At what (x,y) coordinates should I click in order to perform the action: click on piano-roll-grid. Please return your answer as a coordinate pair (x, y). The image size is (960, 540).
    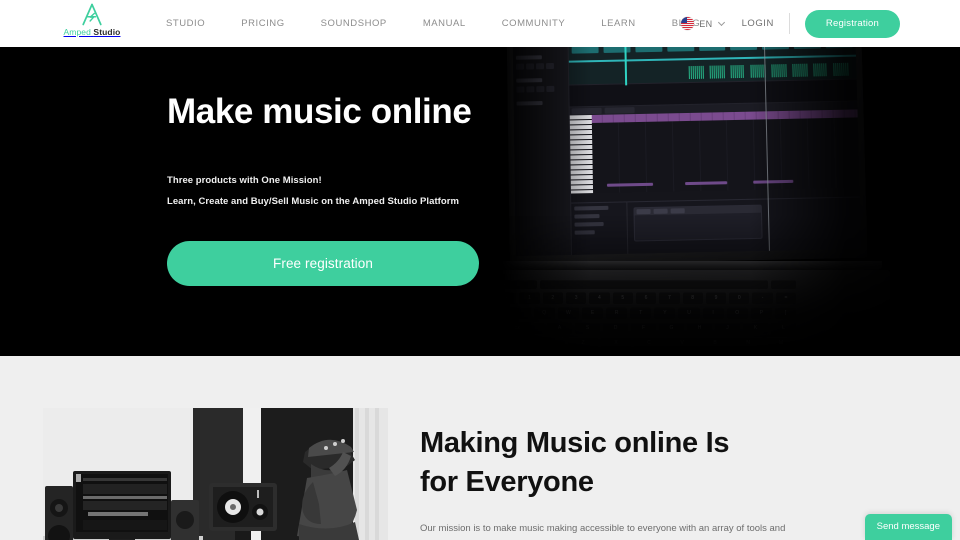
    Looking at the image, I should click on (725, 151).